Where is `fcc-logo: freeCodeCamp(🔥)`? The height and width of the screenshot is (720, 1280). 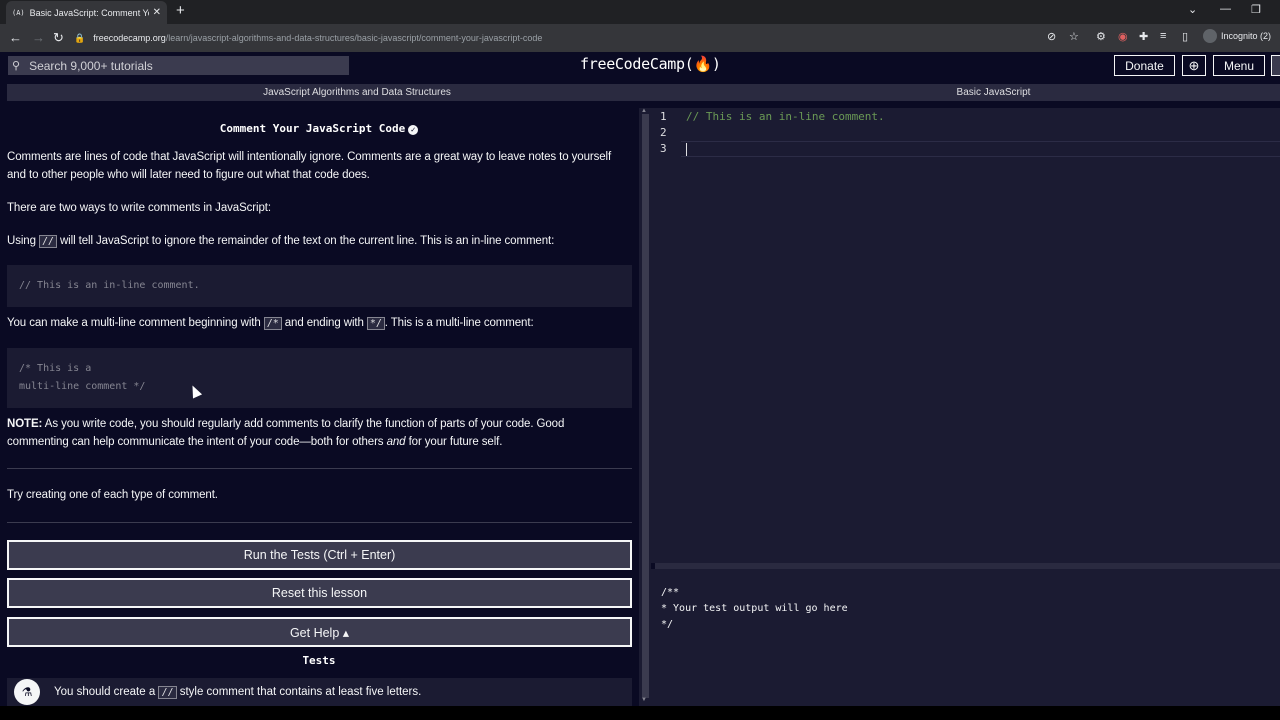
fcc-logo: freeCodeCamp(🔥) is located at coordinates (650, 64).